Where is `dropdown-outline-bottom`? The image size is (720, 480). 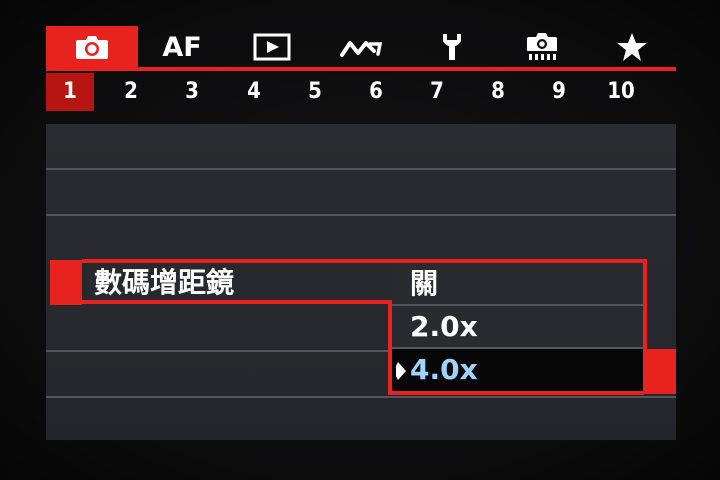
dropdown-outline-bottom is located at coordinates (516, 393).